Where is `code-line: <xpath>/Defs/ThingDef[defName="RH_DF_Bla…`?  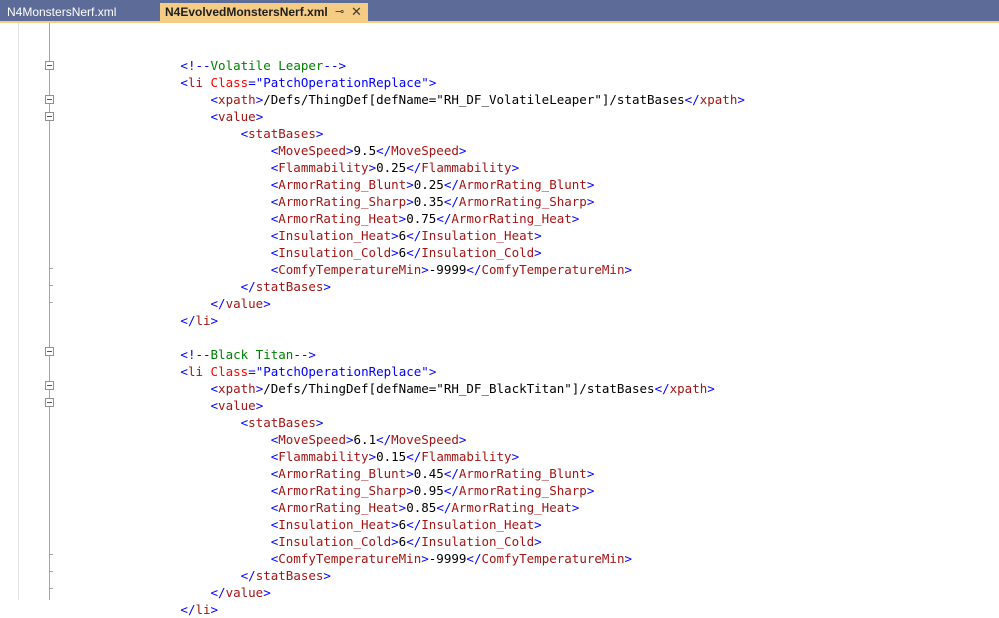
code-line: <xpath>/Defs/ThingDef[defName="RH_DF_Bla… is located at coordinates (402, 388).